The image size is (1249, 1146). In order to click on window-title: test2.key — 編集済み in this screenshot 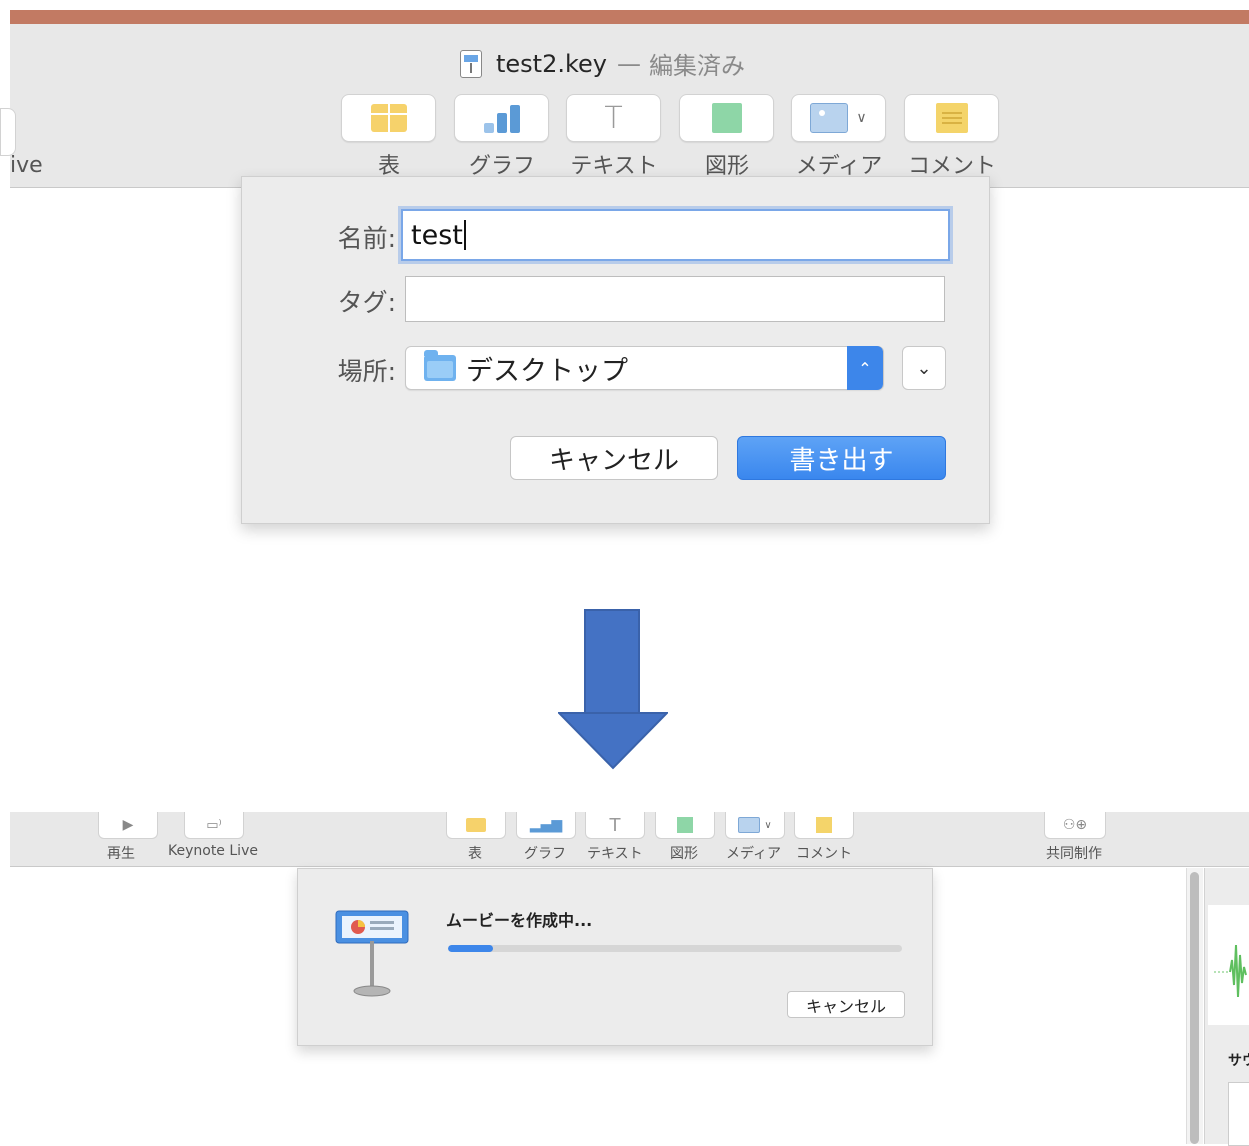, I will do `click(602, 63)`.